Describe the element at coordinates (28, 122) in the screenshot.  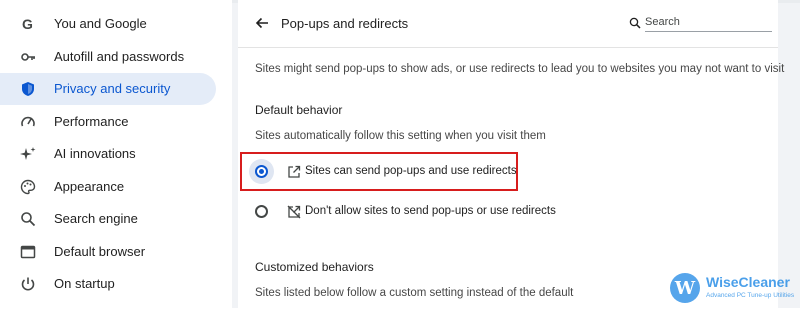
I see `speedometer-icon` at that location.